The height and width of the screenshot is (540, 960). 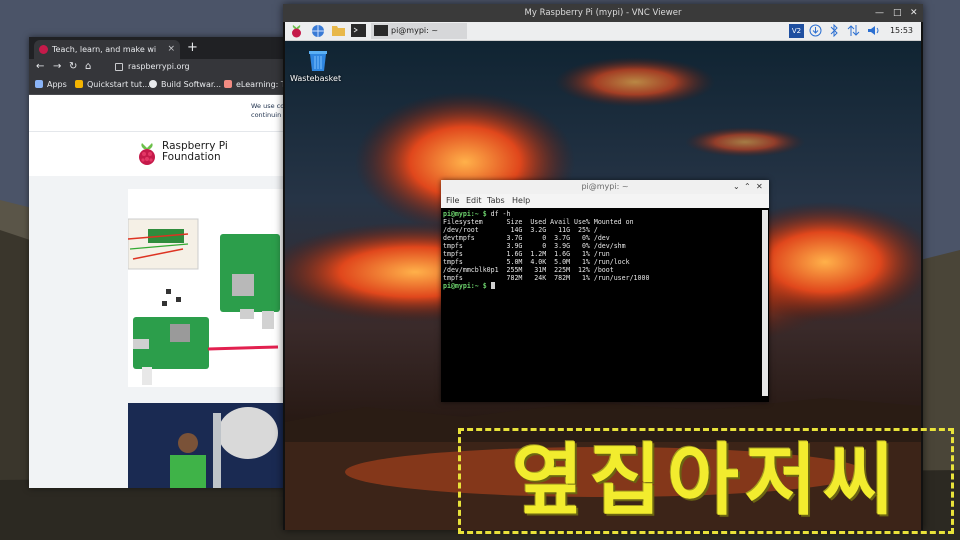 What do you see at coordinates (39, 84) in the screenshot?
I see `apps-grid-icon` at bounding box center [39, 84].